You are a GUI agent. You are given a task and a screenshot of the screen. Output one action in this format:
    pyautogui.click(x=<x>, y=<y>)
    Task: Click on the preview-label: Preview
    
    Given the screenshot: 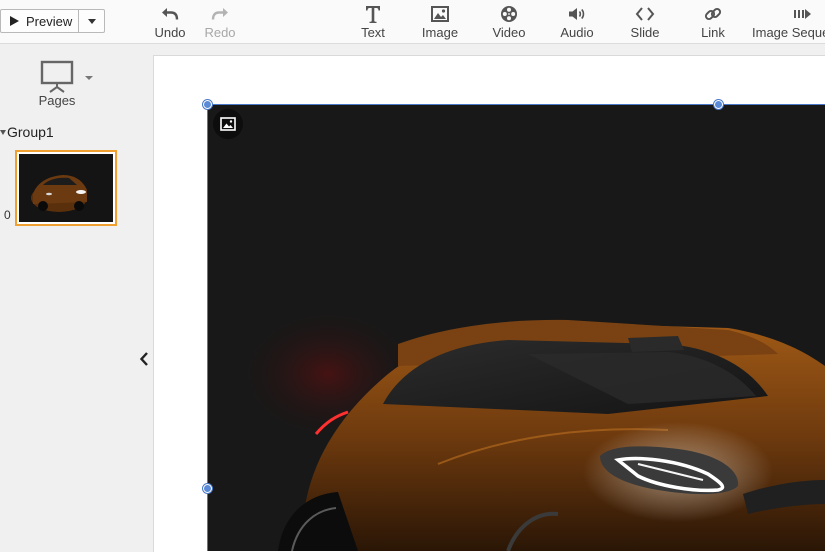 What is the action you would take?
    pyautogui.click(x=49, y=21)
    